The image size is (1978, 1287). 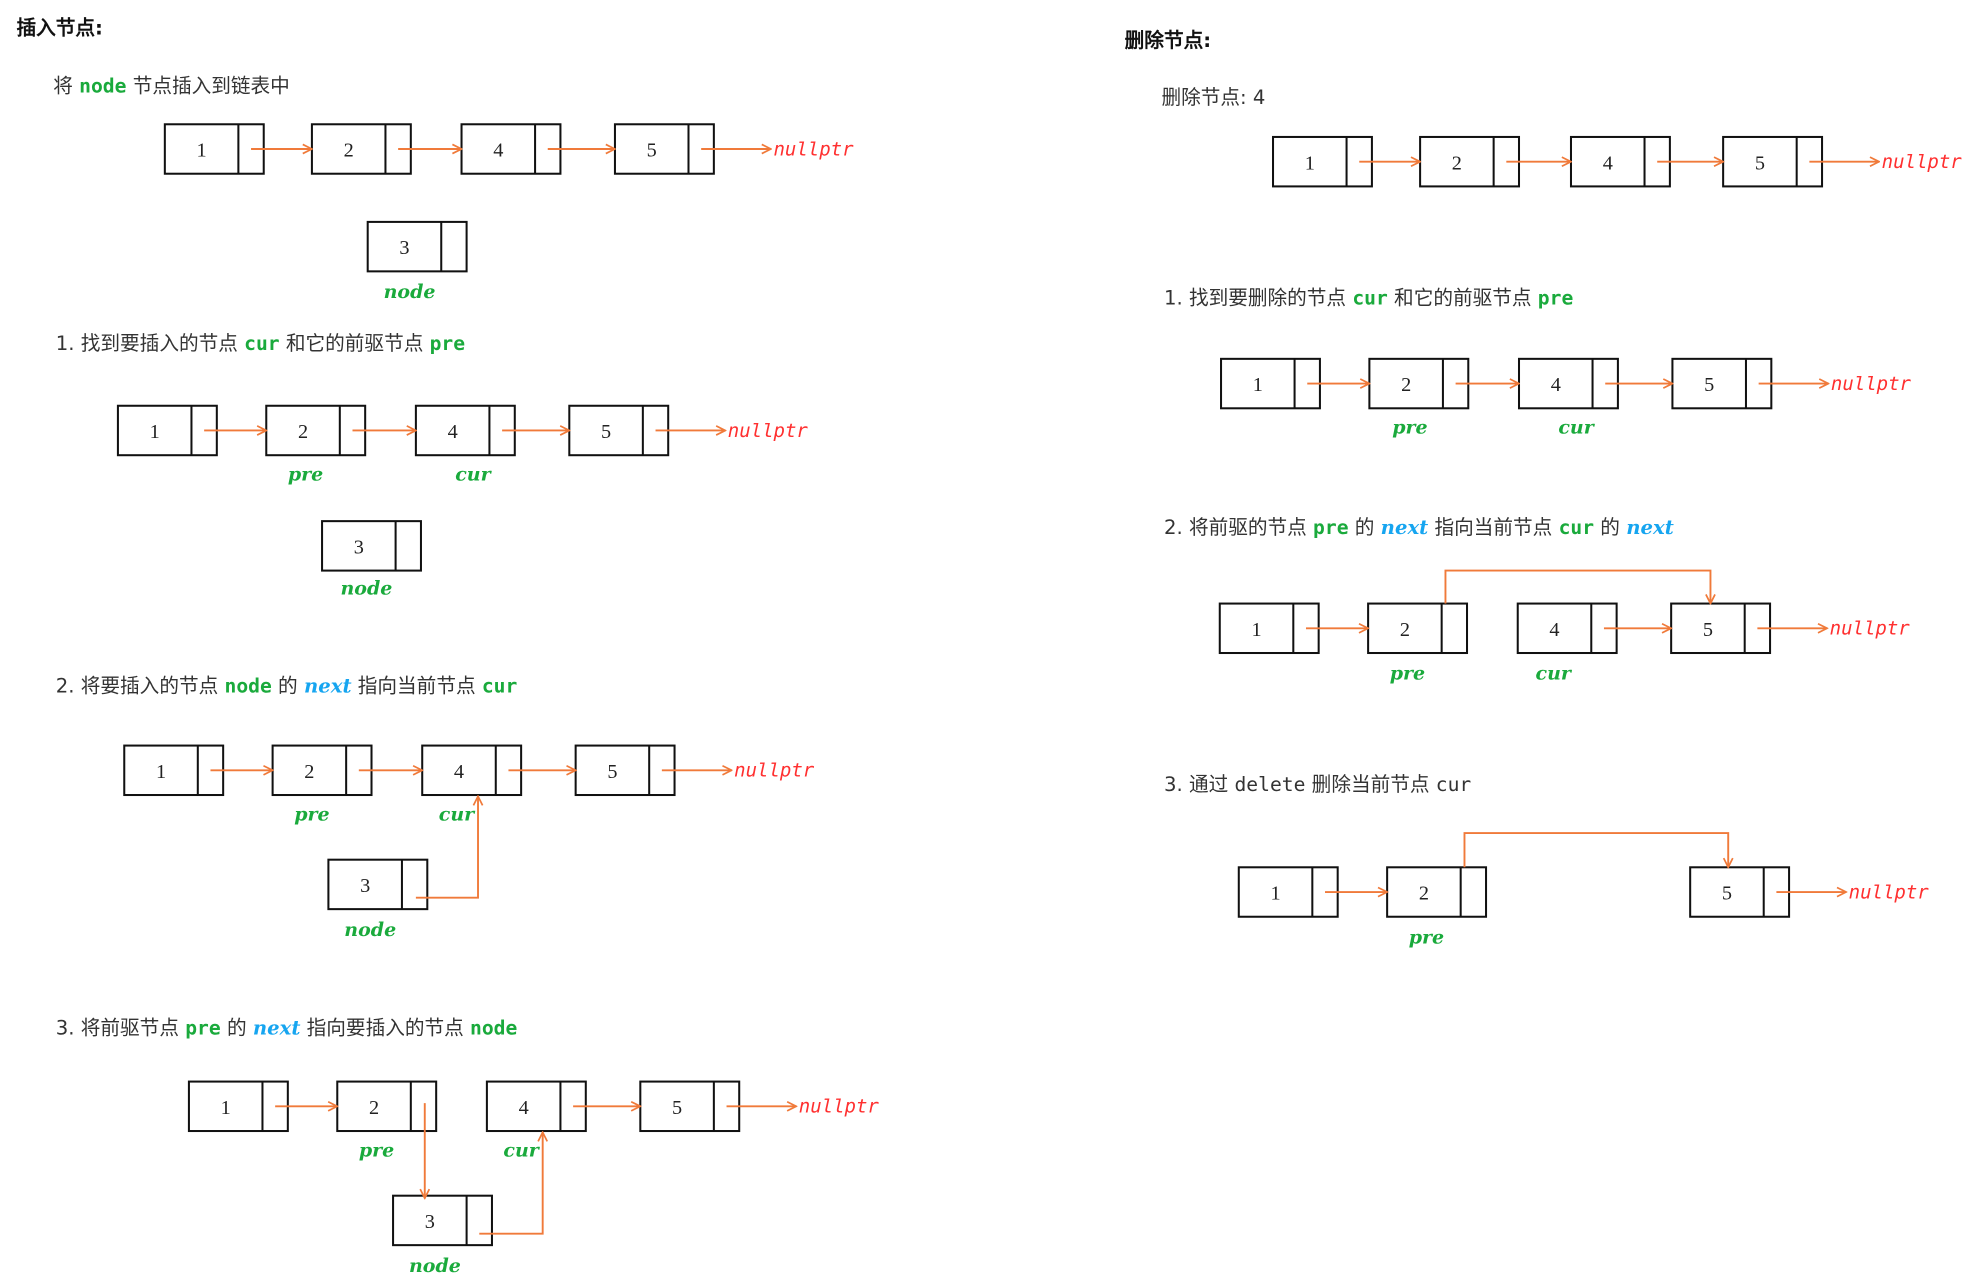 What do you see at coordinates (355, 343) in the screenshot?
I see `text-segment: 和它的前驱节点` at bounding box center [355, 343].